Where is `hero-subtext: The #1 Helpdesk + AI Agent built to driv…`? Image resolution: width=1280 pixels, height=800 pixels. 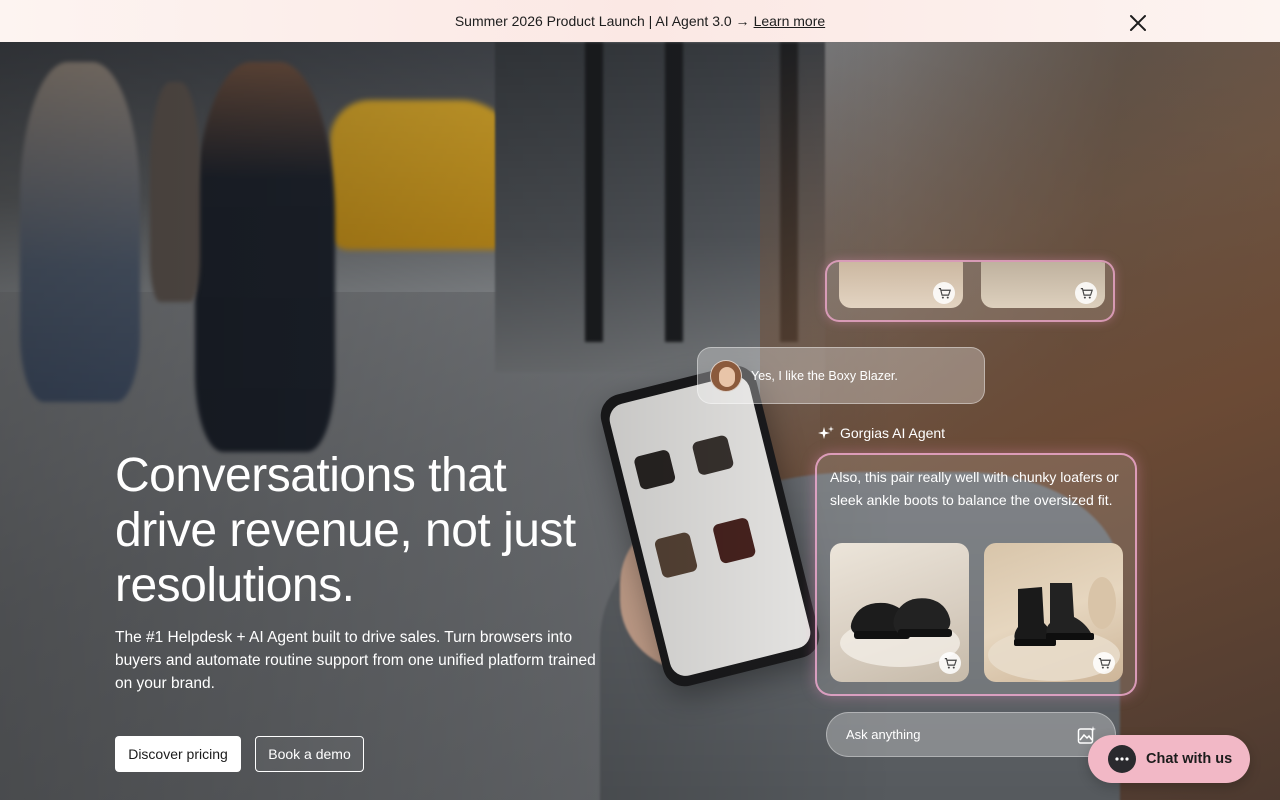
hero-subtext: The #1 Helpdesk + AI Agent built to driv… is located at coordinates (355, 660).